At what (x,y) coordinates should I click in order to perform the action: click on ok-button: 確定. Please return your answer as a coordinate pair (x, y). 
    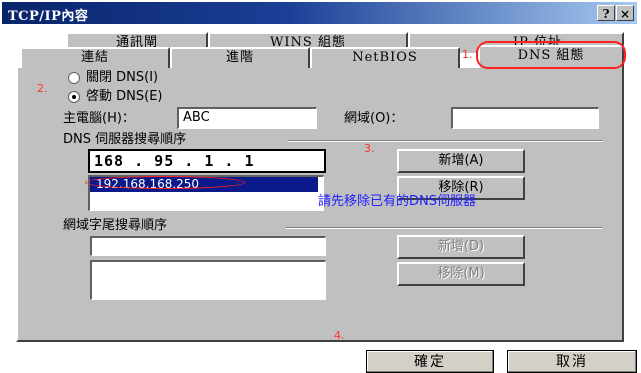
    Looking at the image, I should click on (430, 361).